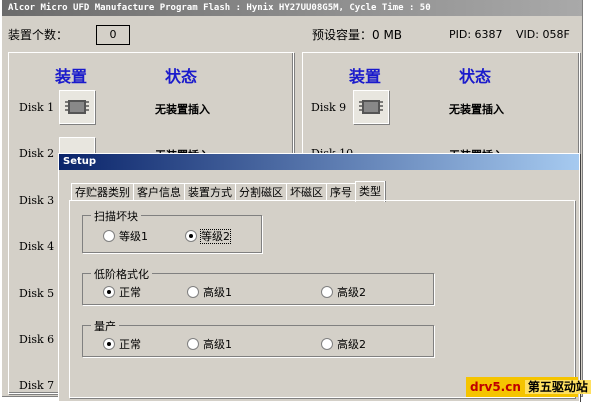 This screenshot has width=600, height=402. What do you see at coordinates (182, 109) in the screenshot?
I see `disk-1-status: 无装置插入` at bounding box center [182, 109].